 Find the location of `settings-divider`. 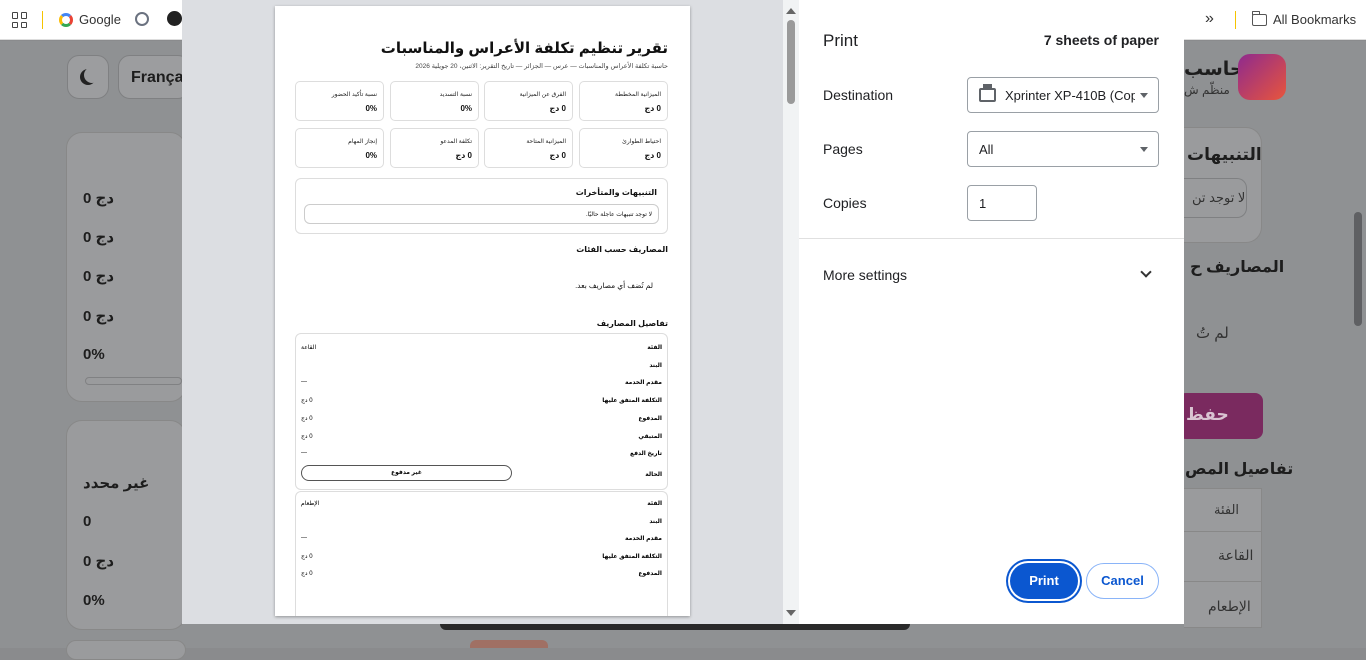

settings-divider is located at coordinates (991, 238).